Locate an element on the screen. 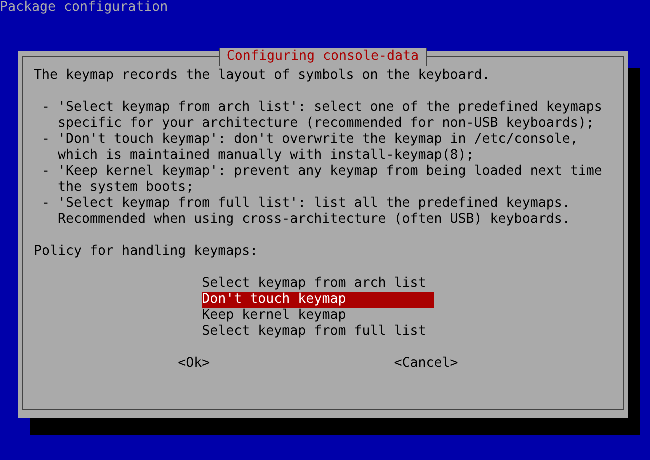  bullet-text: 'Select keymap from arch list': select one of the predefined keymaps specific for your architecture (recommended for non-USB keyboards); is located at coordinates (330, 116).